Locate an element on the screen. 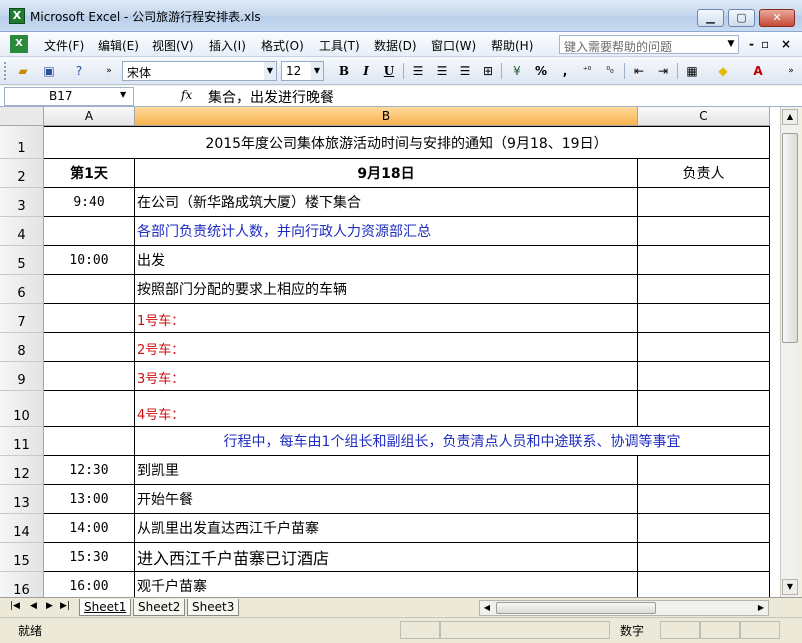 The image size is (802, 643). row-header-10: 10 is located at coordinates (22, 409).